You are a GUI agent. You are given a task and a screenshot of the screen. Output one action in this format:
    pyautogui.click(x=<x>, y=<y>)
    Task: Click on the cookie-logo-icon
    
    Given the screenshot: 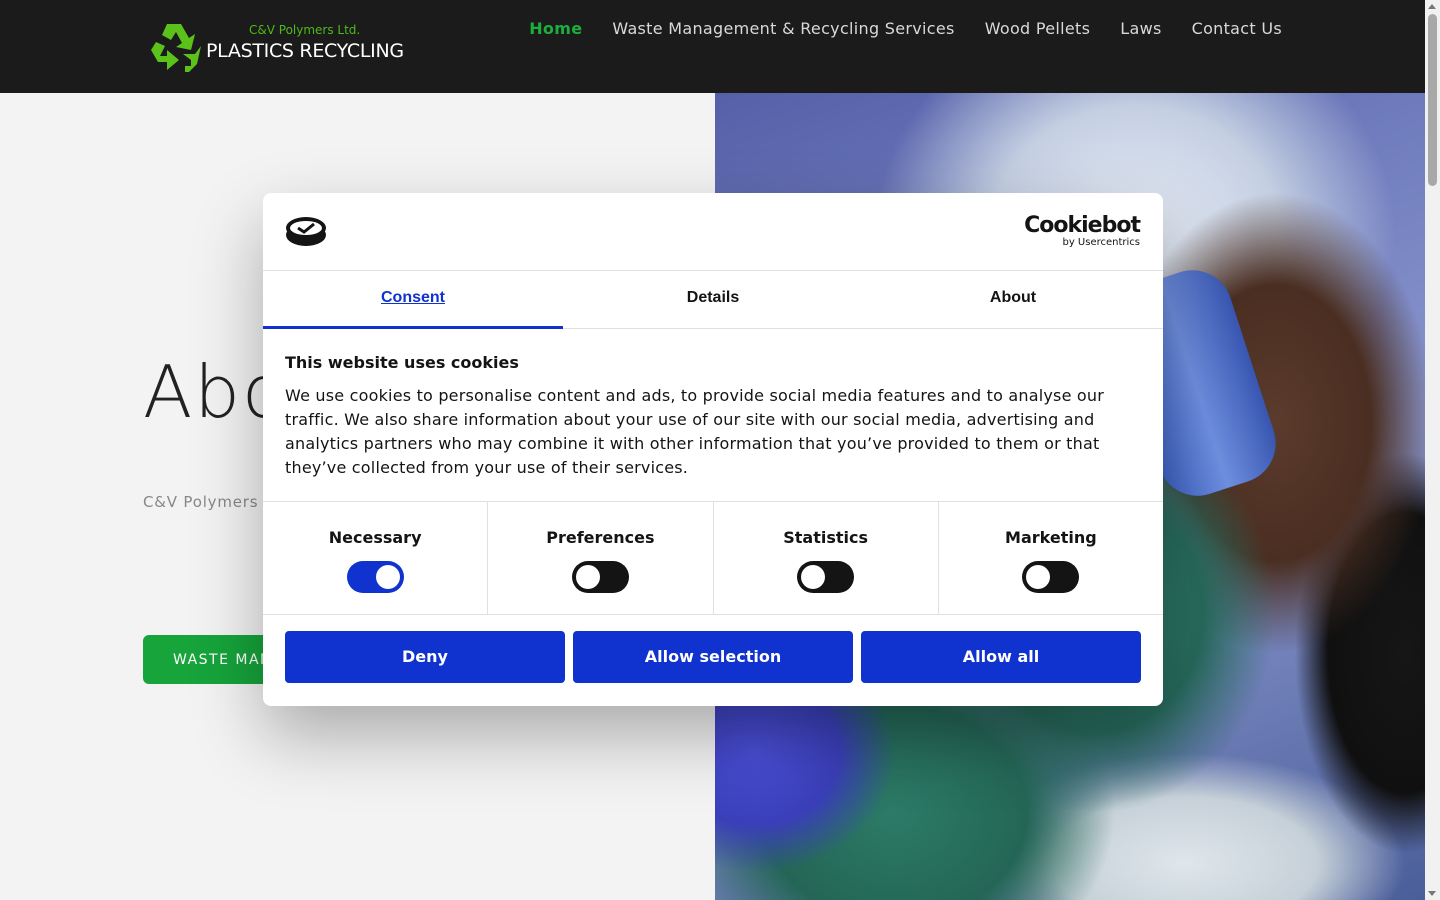 What is the action you would take?
    pyautogui.click(x=306, y=231)
    